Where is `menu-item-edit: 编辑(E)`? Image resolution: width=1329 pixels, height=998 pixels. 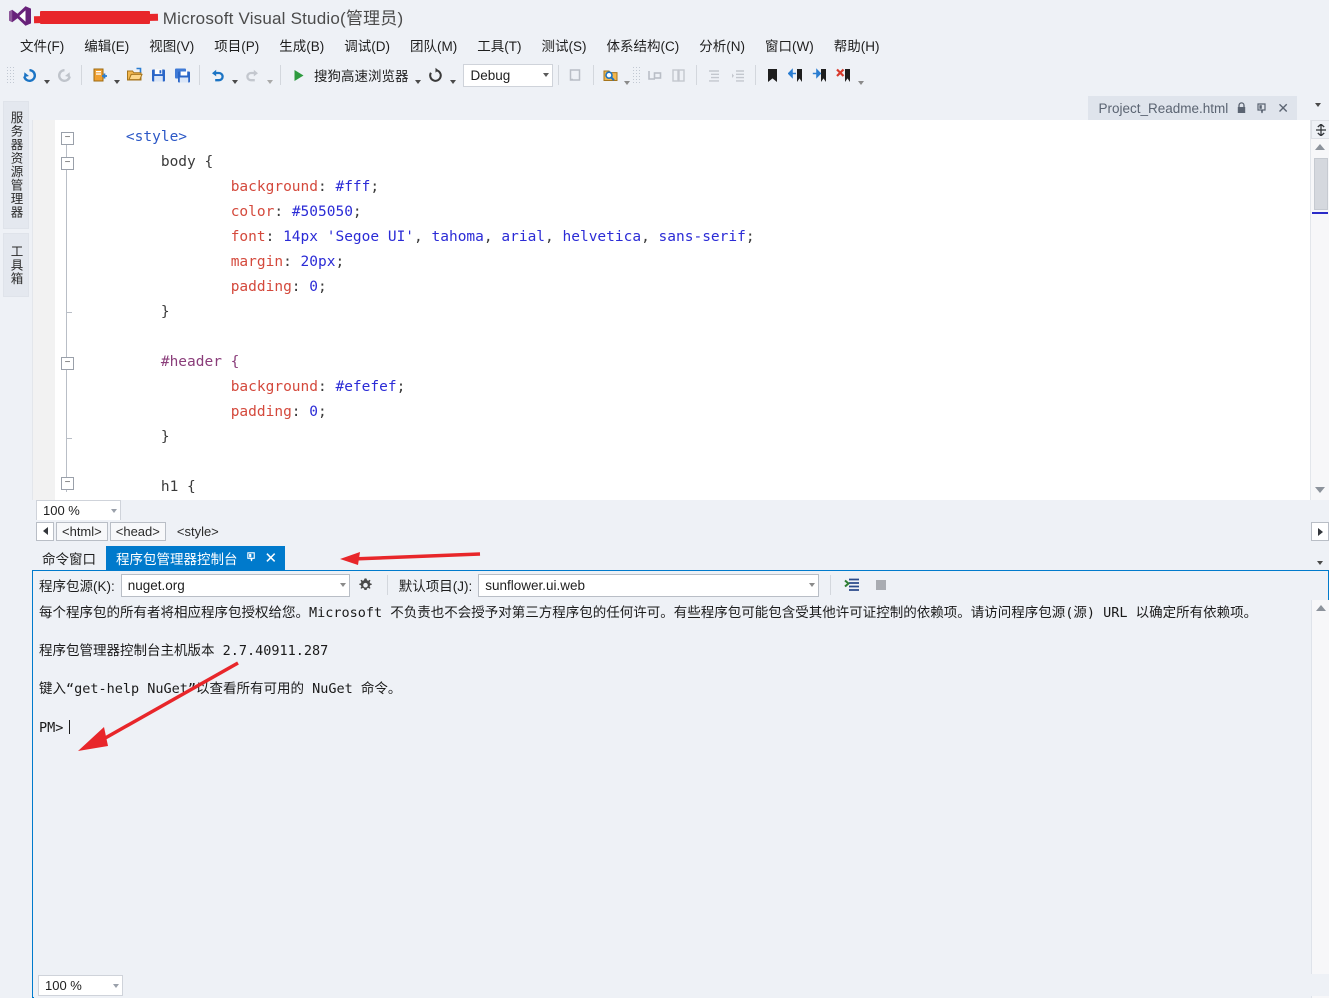 menu-item-edit: 编辑(E) is located at coordinates (106, 45).